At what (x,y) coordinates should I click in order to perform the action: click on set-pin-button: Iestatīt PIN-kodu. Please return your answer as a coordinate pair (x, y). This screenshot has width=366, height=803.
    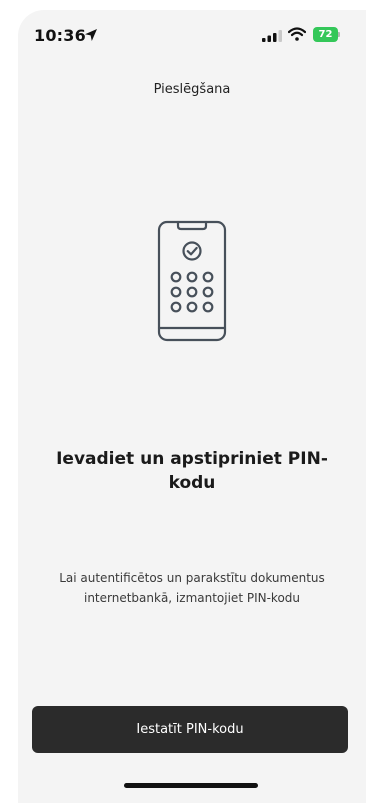
    Looking at the image, I should click on (190, 729).